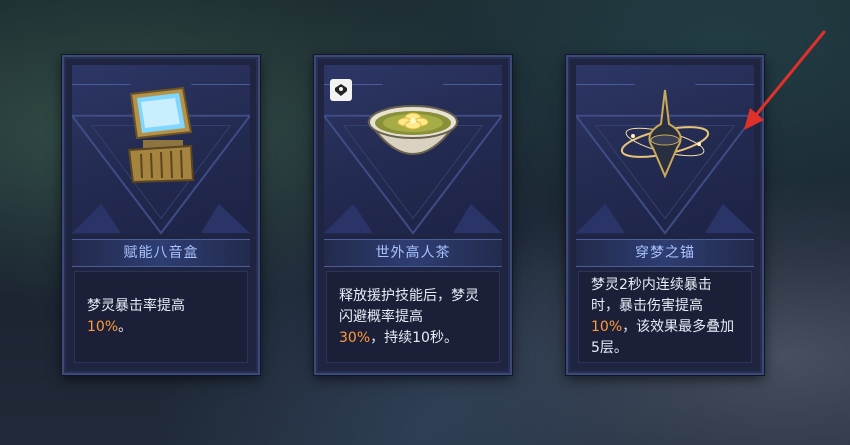 This screenshot has width=850, height=445. What do you see at coordinates (161, 253) in the screenshot?
I see `card-title: 赋能八音盒` at bounding box center [161, 253].